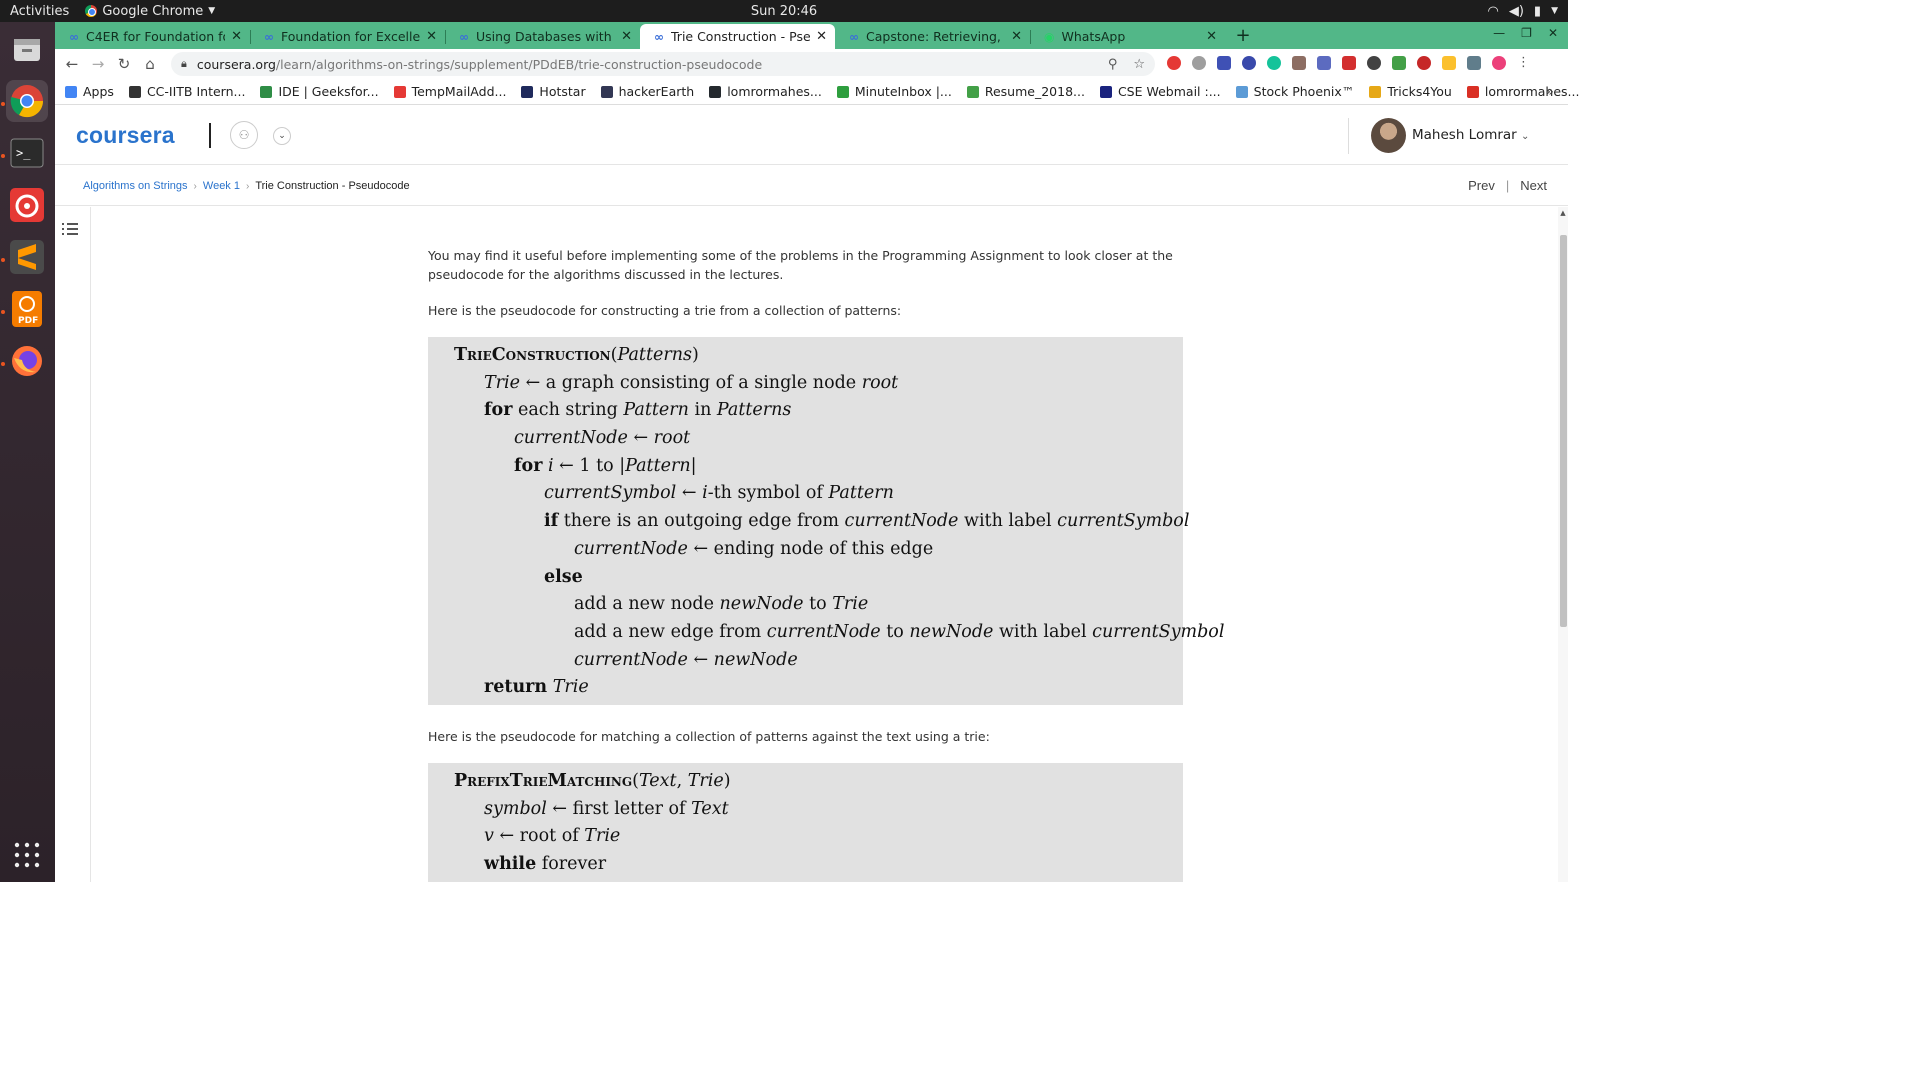 The height and width of the screenshot is (1080, 1920). Describe the element at coordinates (124, 64) in the screenshot. I see `reload-icon: ↻` at that location.